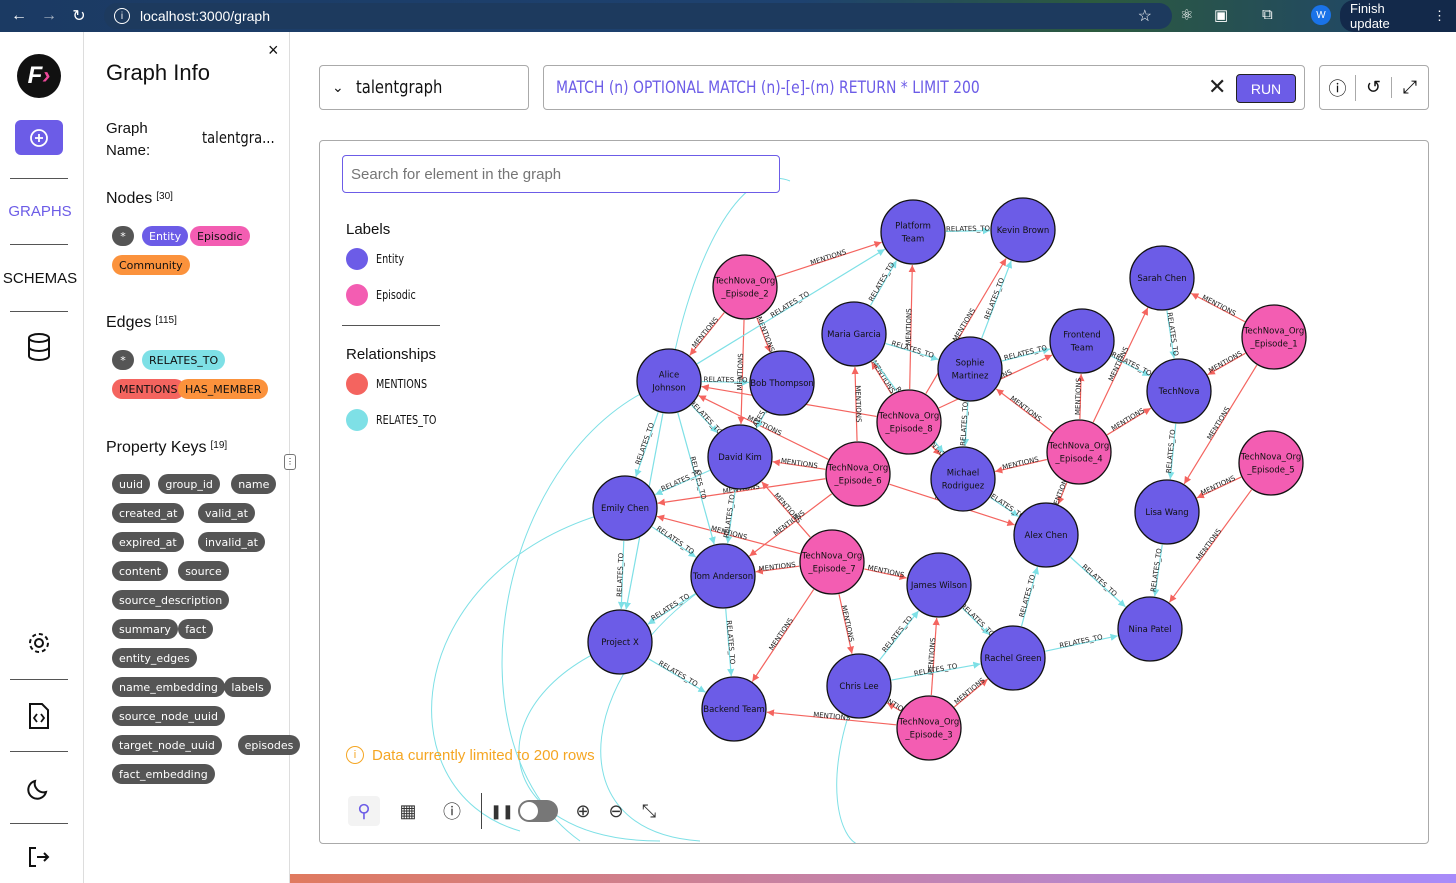  What do you see at coordinates (49, 16) in the screenshot?
I see `forward-icon: →` at bounding box center [49, 16].